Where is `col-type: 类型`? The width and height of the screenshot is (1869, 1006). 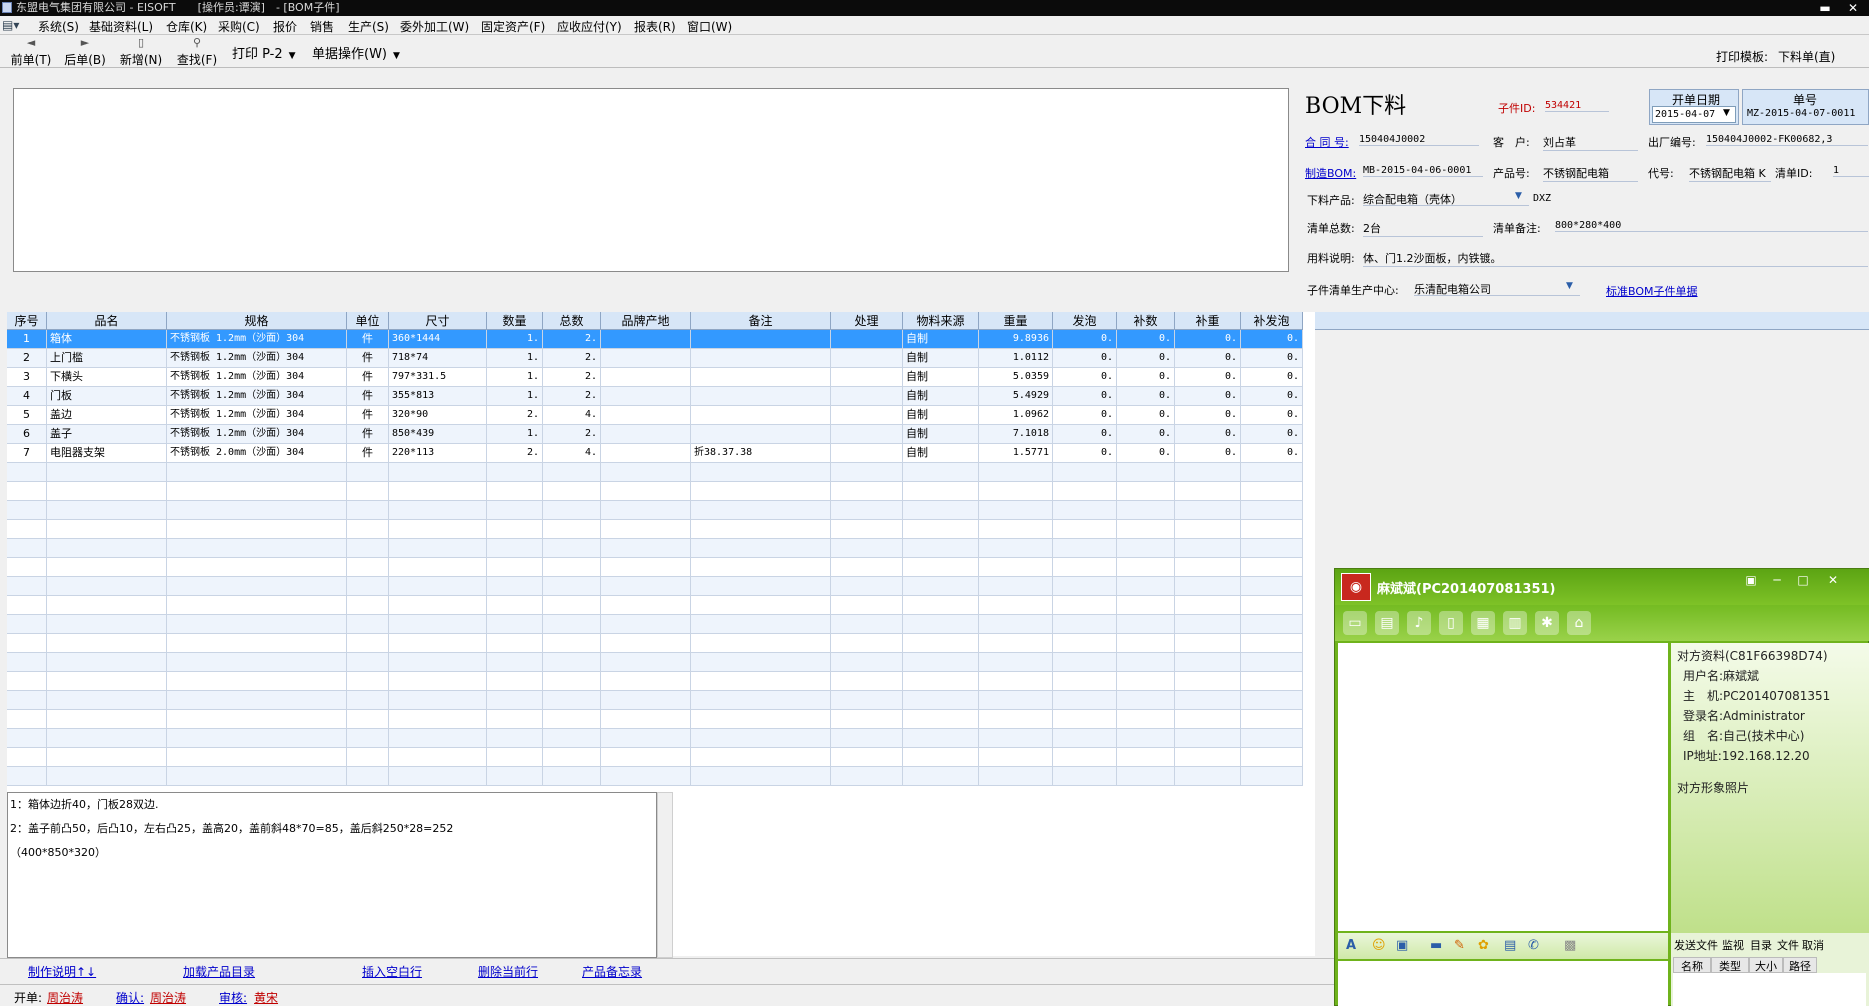
col-type: 类型 is located at coordinates (1730, 965).